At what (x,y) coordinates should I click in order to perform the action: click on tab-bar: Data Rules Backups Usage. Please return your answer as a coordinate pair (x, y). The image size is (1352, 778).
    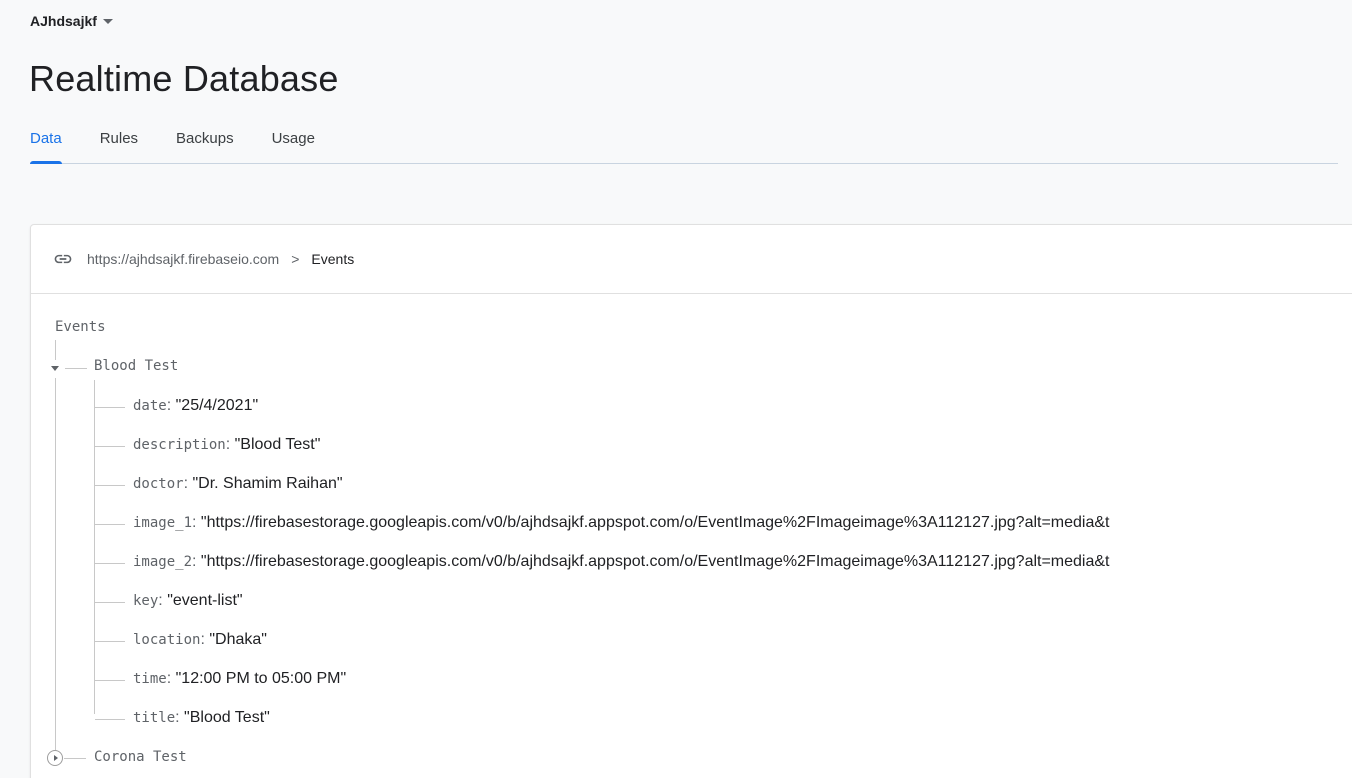
    Looking at the image, I should click on (684, 141).